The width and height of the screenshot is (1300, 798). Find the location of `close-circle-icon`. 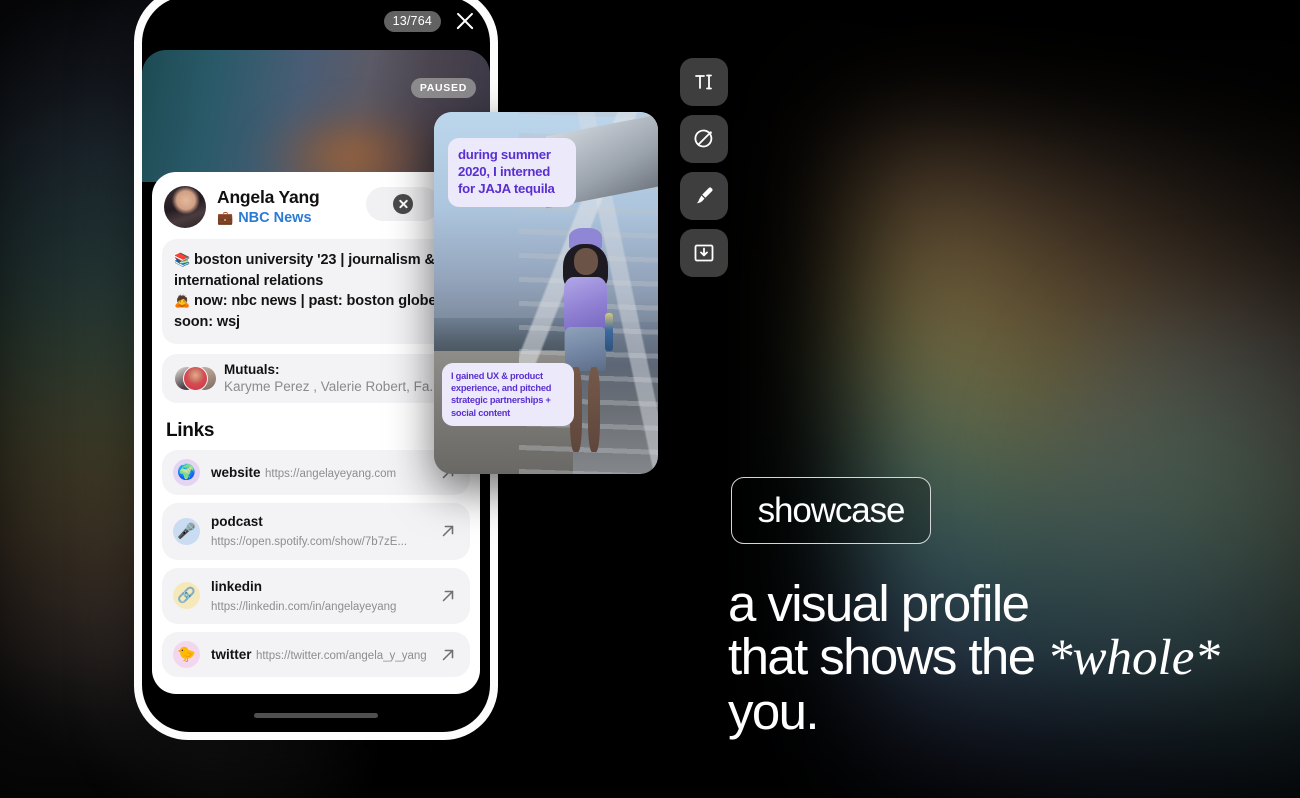

close-circle-icon is located at coordinates (403, 204).